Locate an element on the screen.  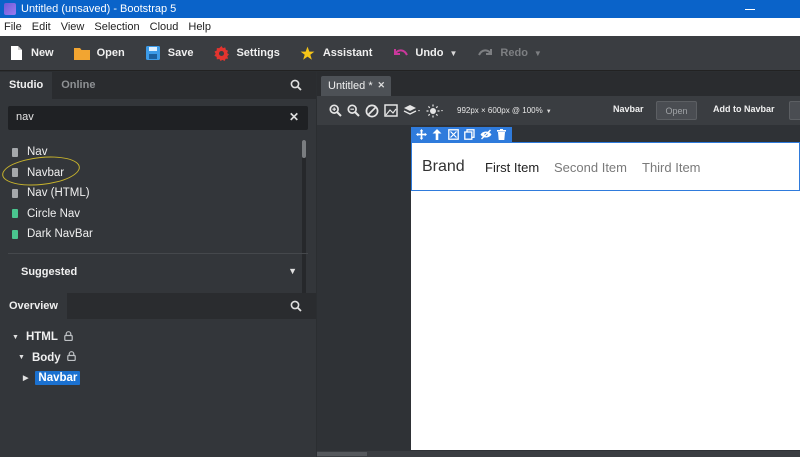
zoom-out-icon is located at coordinates (353, 110).